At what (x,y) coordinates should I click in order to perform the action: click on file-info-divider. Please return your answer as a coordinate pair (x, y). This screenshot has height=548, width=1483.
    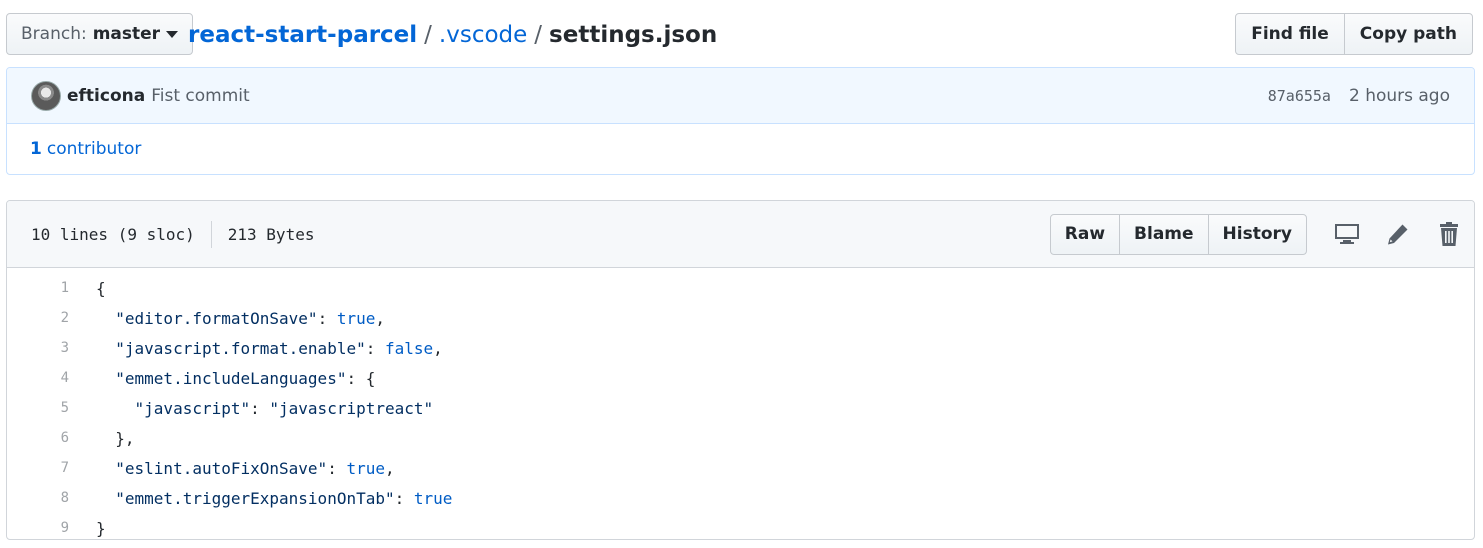
    Looking at the image, I should click on (211, 234).